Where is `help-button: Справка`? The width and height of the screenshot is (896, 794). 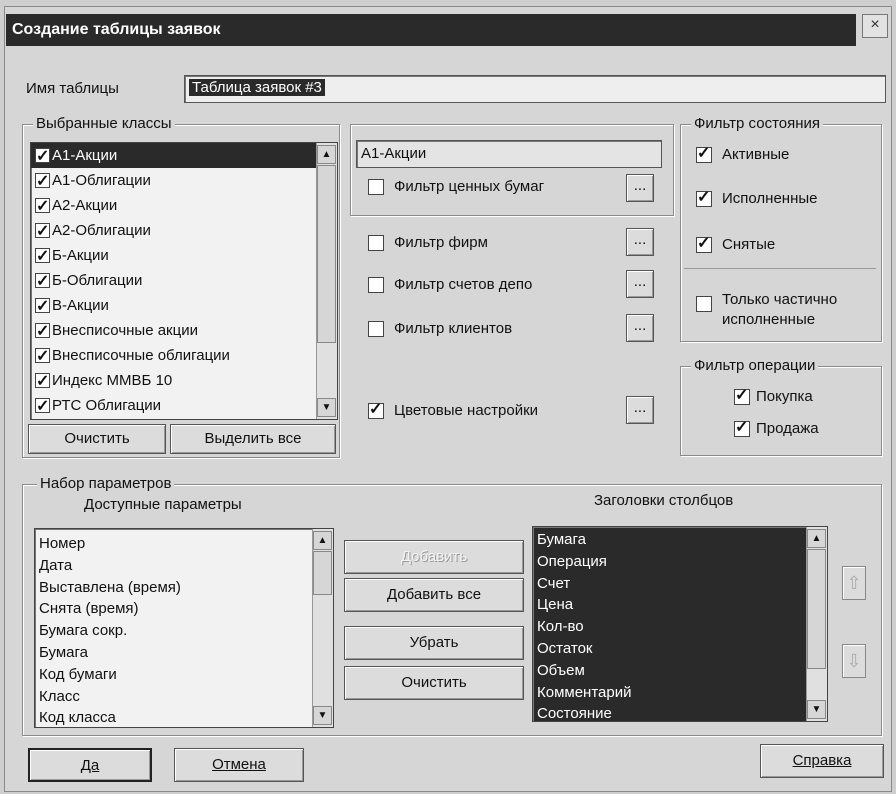 help-button: Справка is located at coordinates (822, 761).